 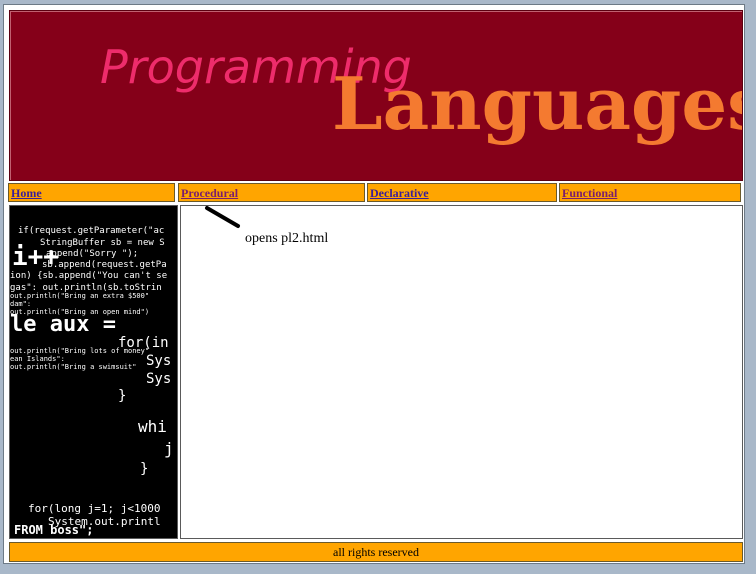 What do you see at coordinates (91, 231) in the screenshot?
I see `code-line: if(request.getParameter("ac` at bounding box center [91, 231].